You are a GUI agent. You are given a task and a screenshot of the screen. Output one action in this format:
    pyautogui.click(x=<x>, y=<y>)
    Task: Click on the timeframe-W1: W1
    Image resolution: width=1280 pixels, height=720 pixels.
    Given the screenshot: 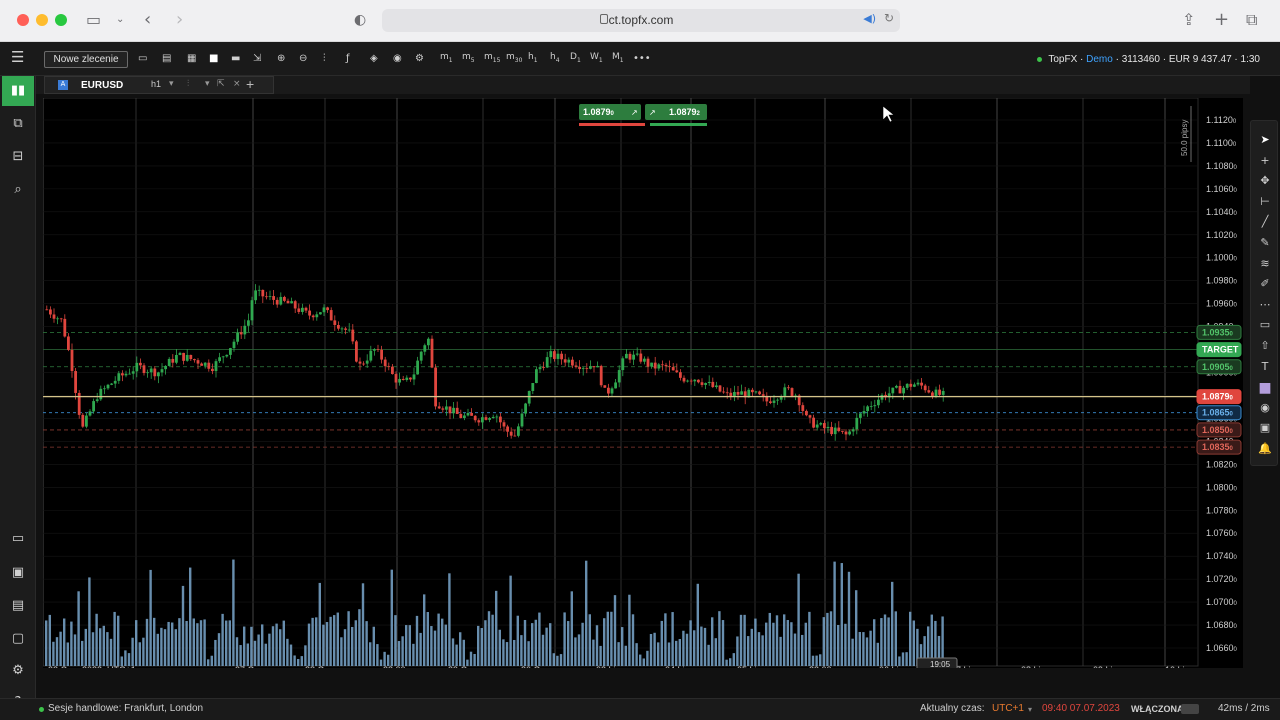 What is the action you would take?
    pyautogui.click(x=596, y=58)
    